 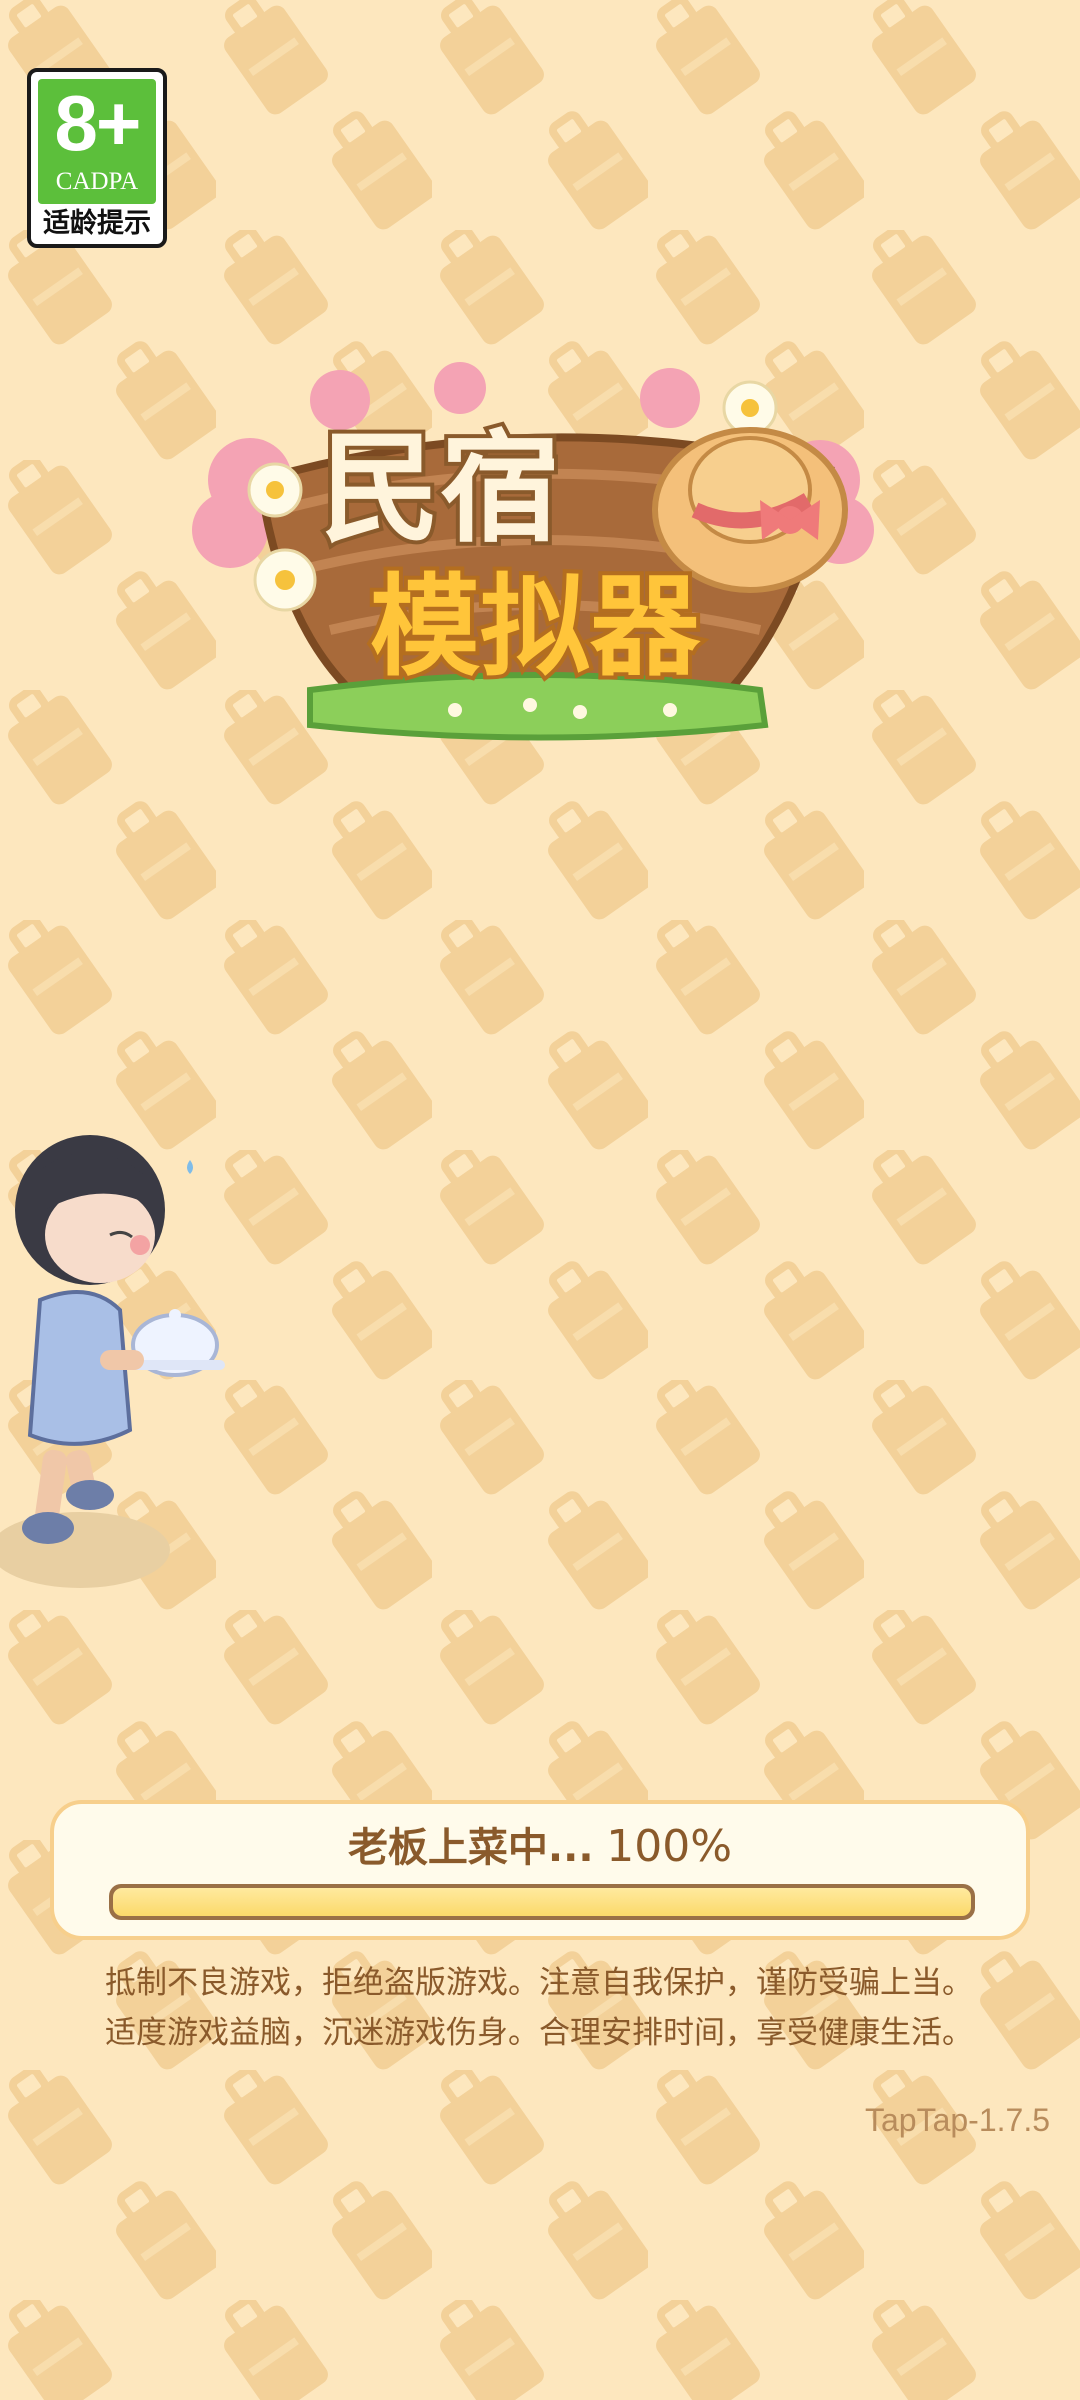 I want to click on logo-title-line1: 民宿, so click(x=440, y=489).